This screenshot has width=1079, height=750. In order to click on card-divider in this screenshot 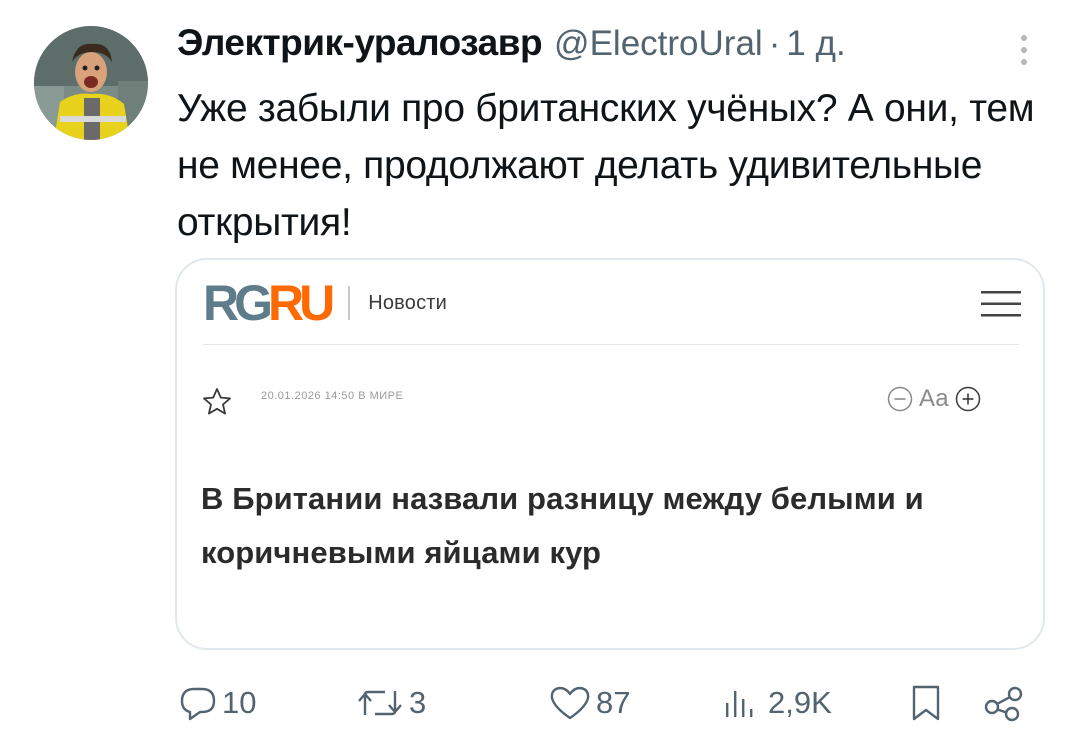, I will do `click(611, 344)`.